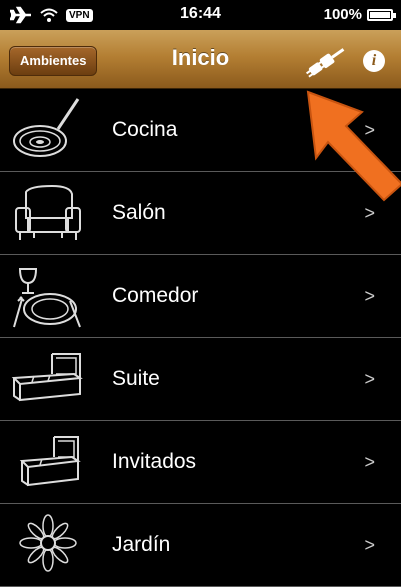 This screenshot has height=587, width=401. Describe the element at coordinates (47, 298) in the screenshot. I see `dinner-plate-icon` at that location.